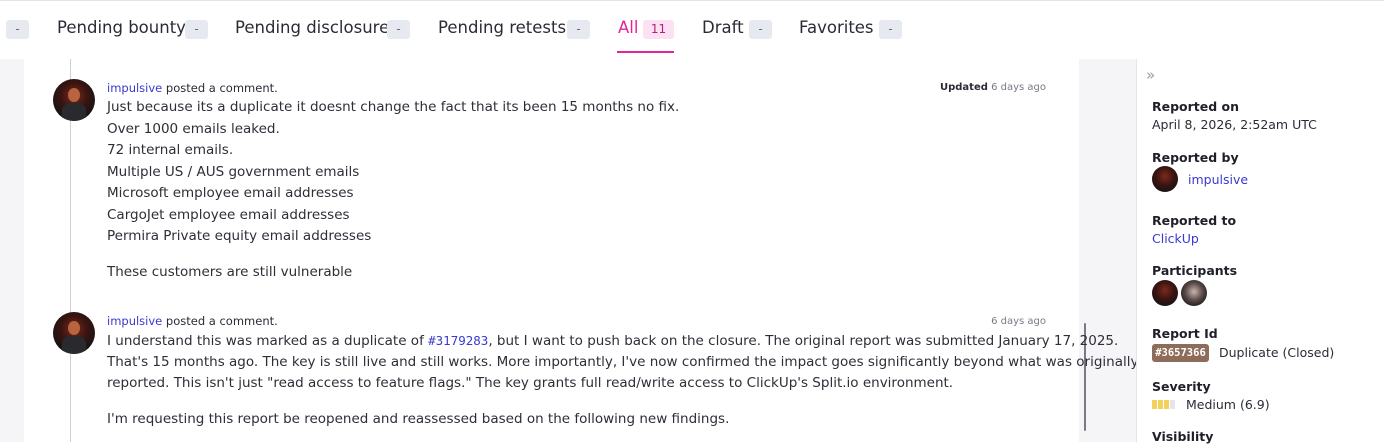 Image resolution: width=1384 pixels, height=444 pixels. Describe the element at coordinates (760, 29) in the screenshot. I see `tab-draft-count: -` at that location.